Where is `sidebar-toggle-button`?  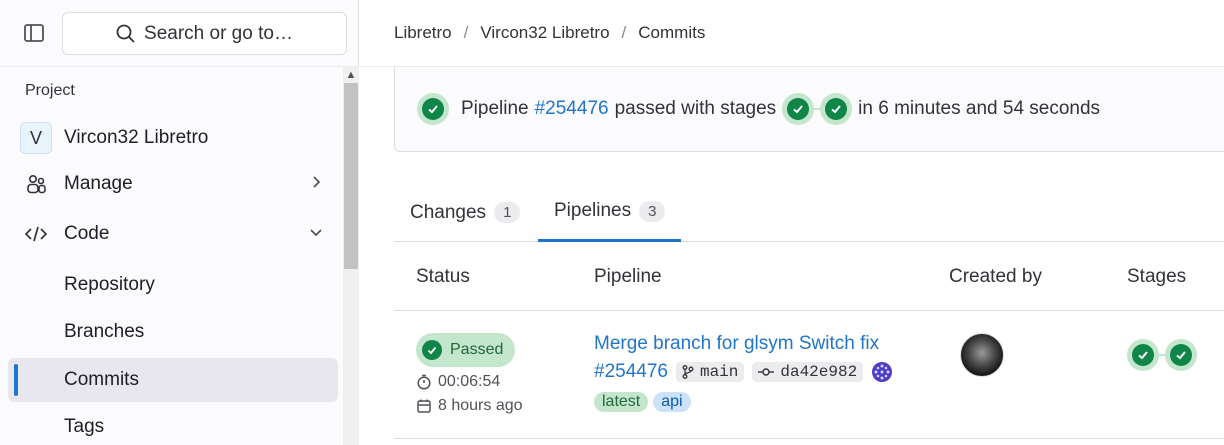
sidebar-toggle-button is located at coordinates (34, 33).